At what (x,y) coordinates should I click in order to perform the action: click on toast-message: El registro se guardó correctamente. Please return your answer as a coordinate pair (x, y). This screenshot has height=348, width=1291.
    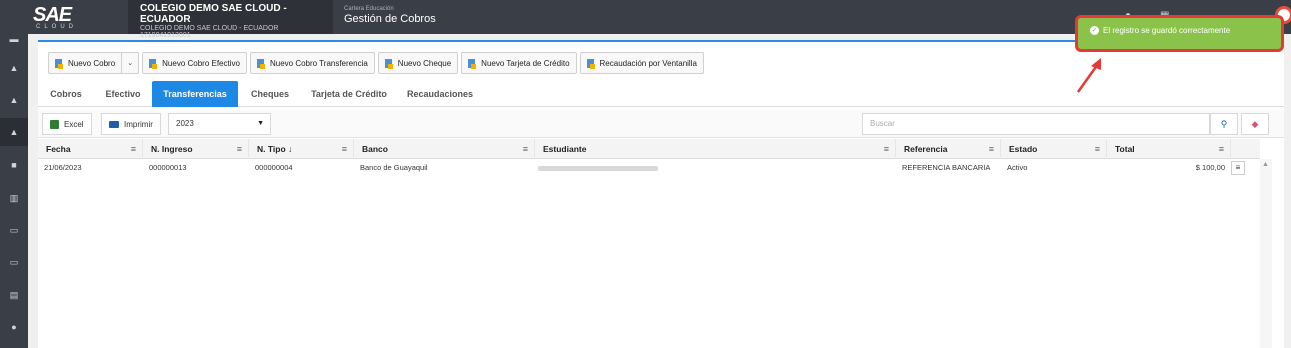
    Looking at the image, I should click on (1167, 30).